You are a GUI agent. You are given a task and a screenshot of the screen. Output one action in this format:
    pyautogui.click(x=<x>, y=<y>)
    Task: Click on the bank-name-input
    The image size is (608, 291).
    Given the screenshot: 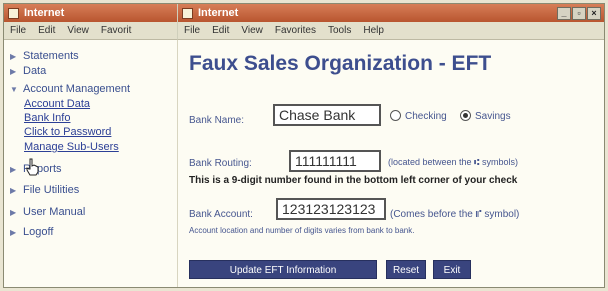 What is the action you would take?
    pyautogui.click(x=327, y=115)
    